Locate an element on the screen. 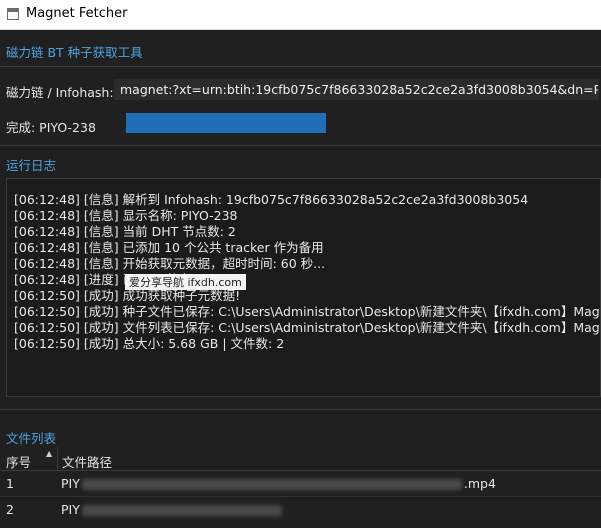 The image size is (601, 528). table-row: 2 PIY is located at coordinates (300, 510).